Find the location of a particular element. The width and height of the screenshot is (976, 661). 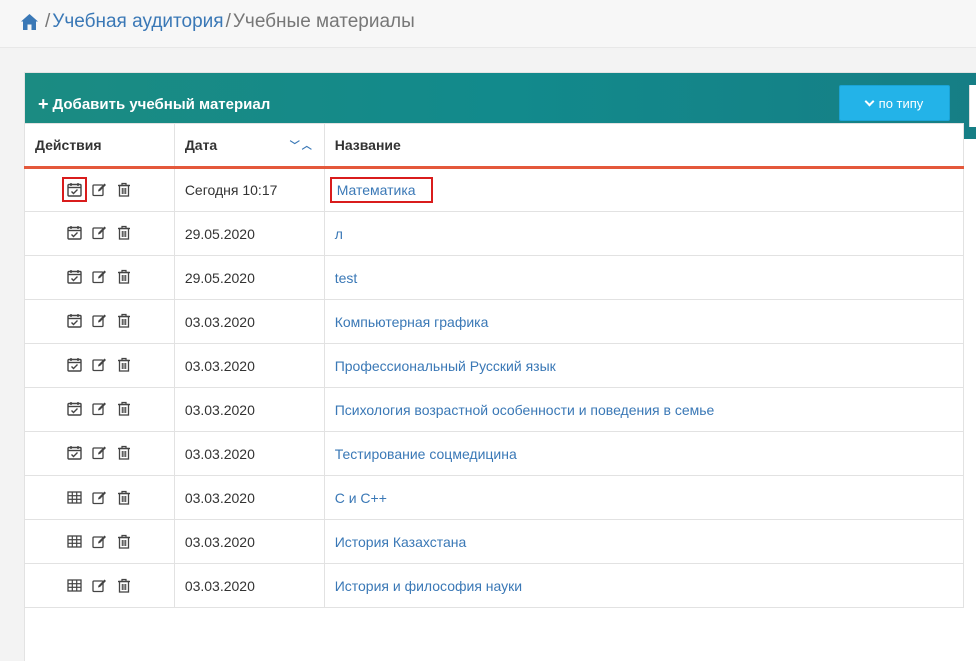

material-name-link: test is located at coordinates (346, 278).